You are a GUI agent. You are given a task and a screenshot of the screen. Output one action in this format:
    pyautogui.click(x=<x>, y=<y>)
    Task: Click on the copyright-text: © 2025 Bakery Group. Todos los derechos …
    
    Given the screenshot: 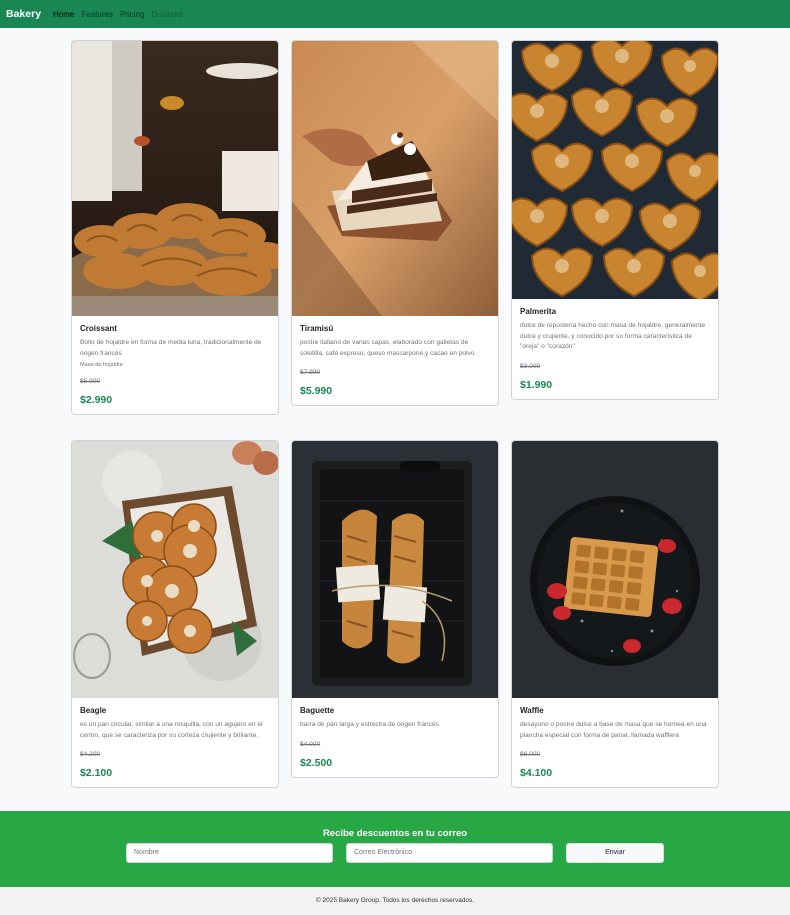 What is the action you would take?
    pyautogui.click(x=395, y=900)
    